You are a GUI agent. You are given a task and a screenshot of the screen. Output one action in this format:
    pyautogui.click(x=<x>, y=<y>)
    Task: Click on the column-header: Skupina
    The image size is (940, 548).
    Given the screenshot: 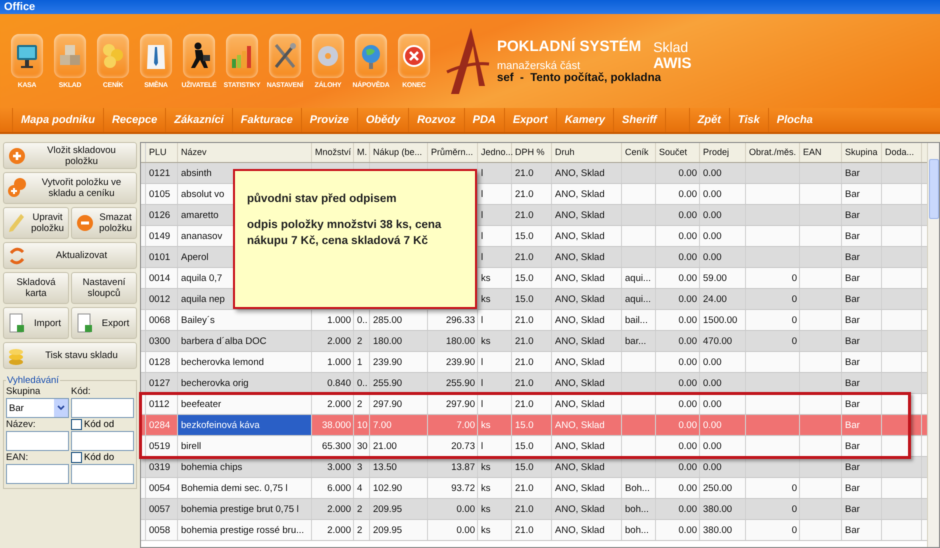 What is the action you would take?
    pyautogui.click(x=862, y=152)
    